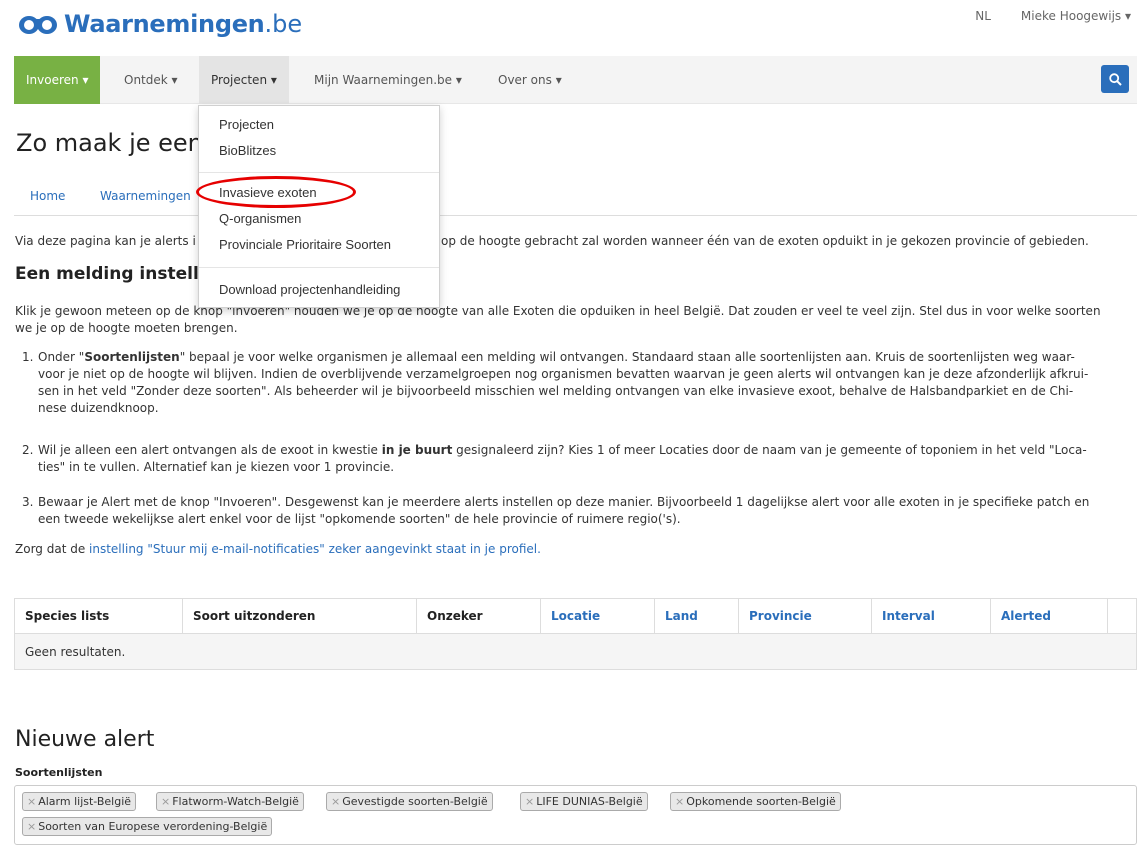  Describe the element at coordinates (153, 826) in the screenshot. I see `tag-label: Soorten van Europese verordening-België` at that location.